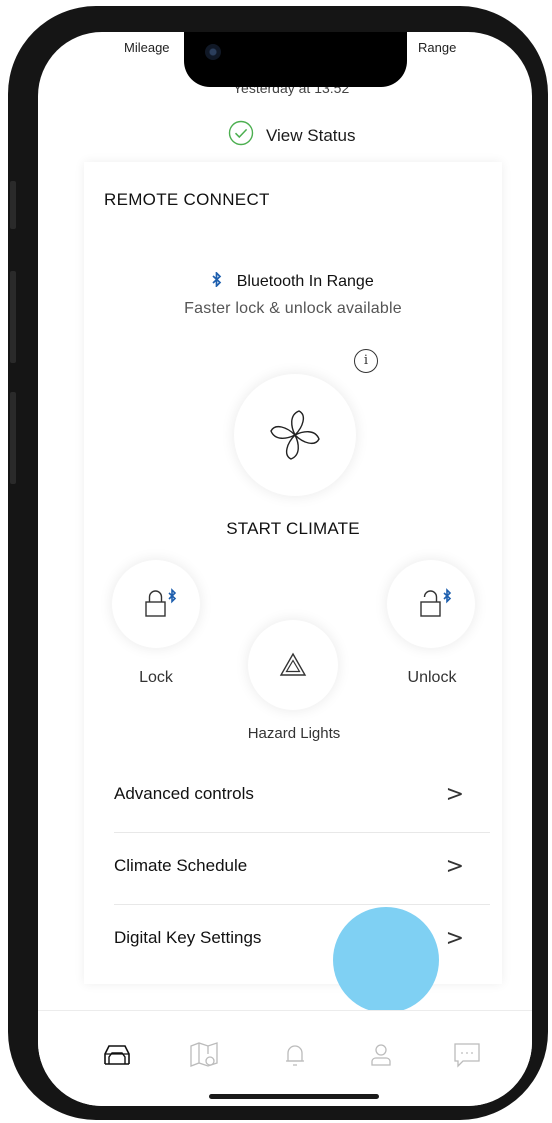  Describe the element at coordinates (293, 528) in the screenshot. I see `start-climate-label: START CLIMATE` at that location.